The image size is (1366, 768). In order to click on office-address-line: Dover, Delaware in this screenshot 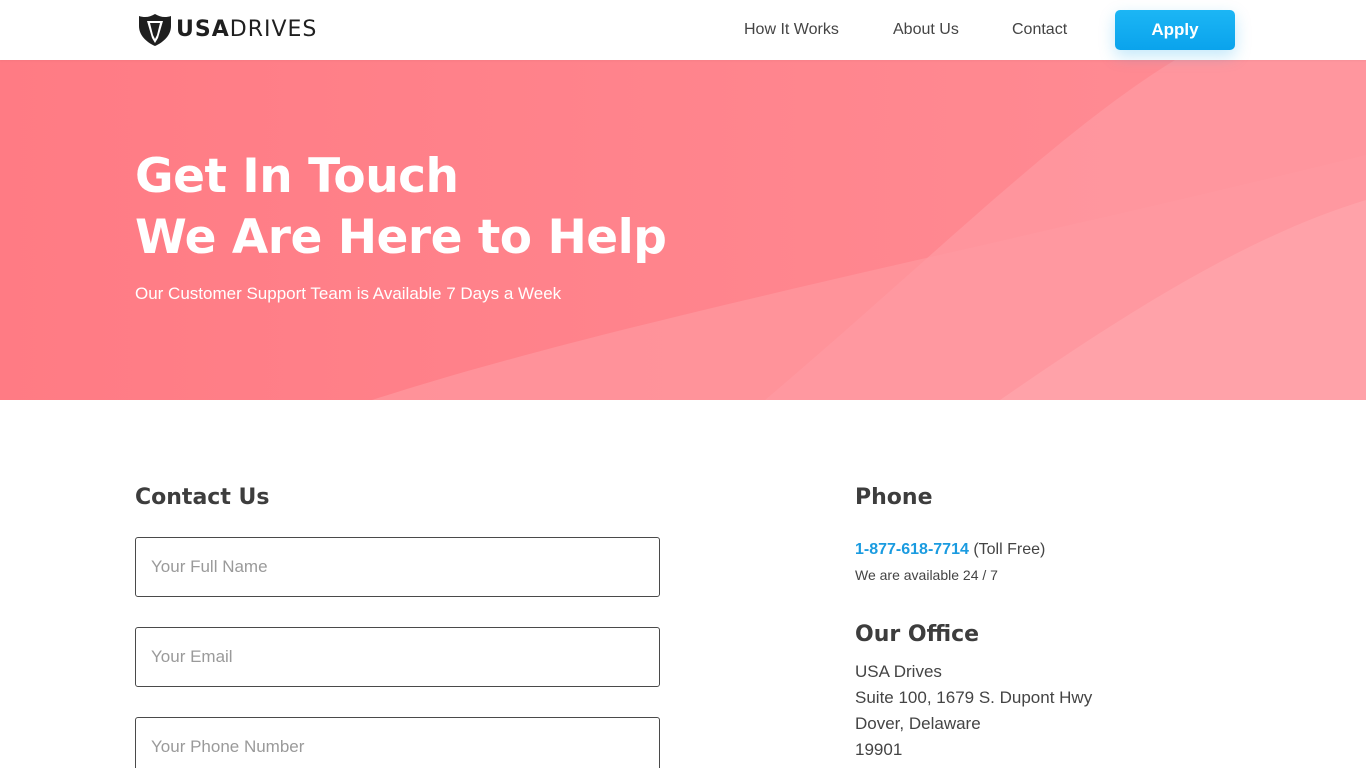, I will do `click(918, 723)`.